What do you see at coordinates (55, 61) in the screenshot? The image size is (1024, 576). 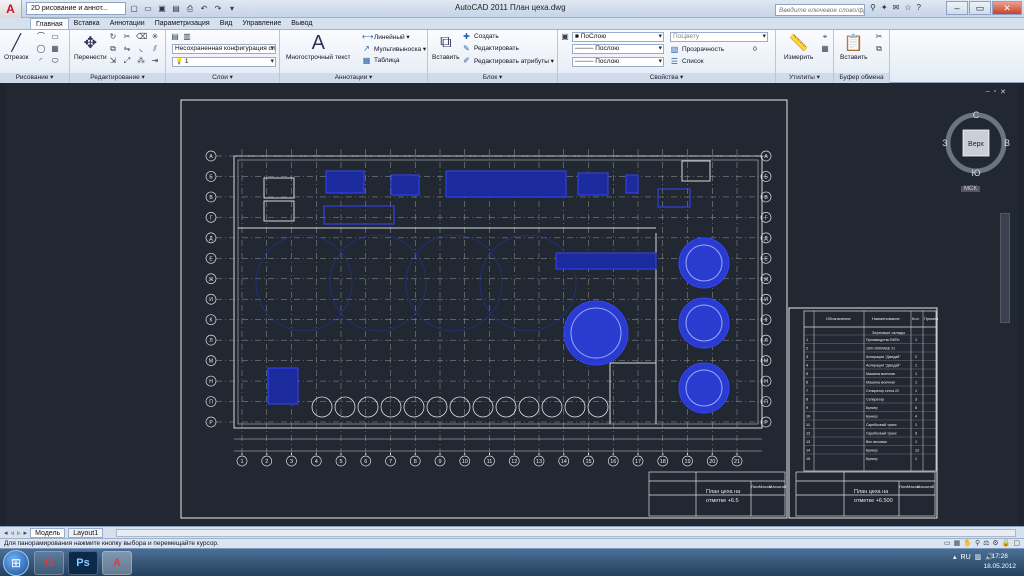 I see `ellipse-icon: ⬭` at bounding box center [55, 61].